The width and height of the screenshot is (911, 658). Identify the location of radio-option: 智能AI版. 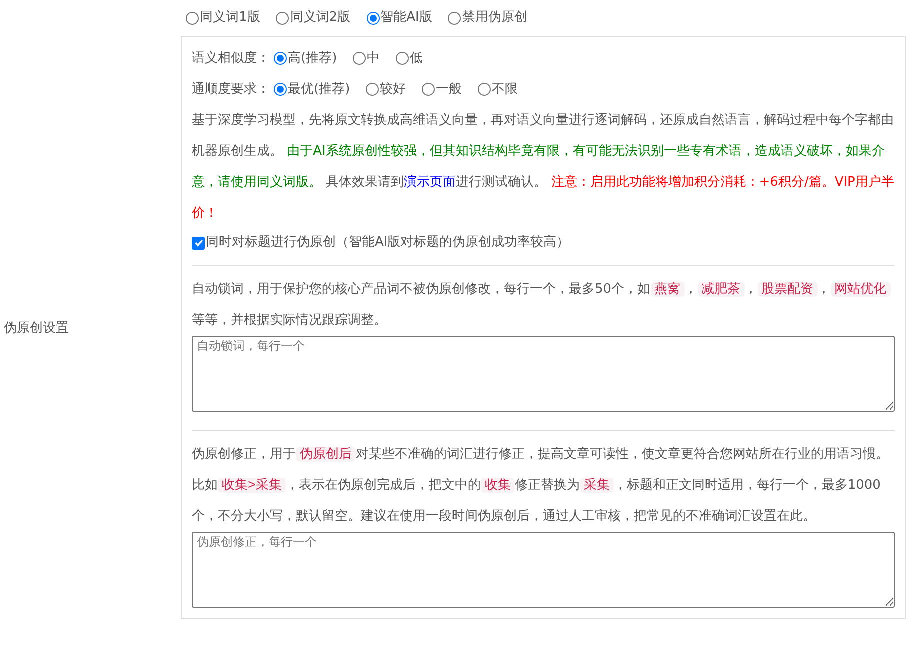
(399, 18).